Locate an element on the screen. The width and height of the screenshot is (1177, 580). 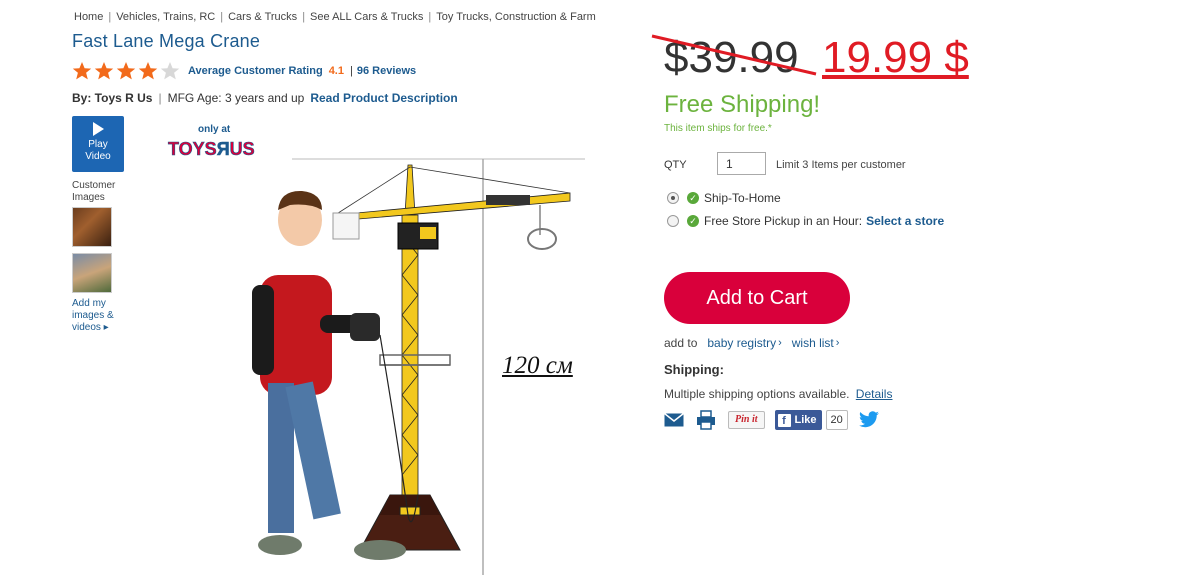
add-to-row: add to baby registry › wish list › is located at coordinates (751, 343).